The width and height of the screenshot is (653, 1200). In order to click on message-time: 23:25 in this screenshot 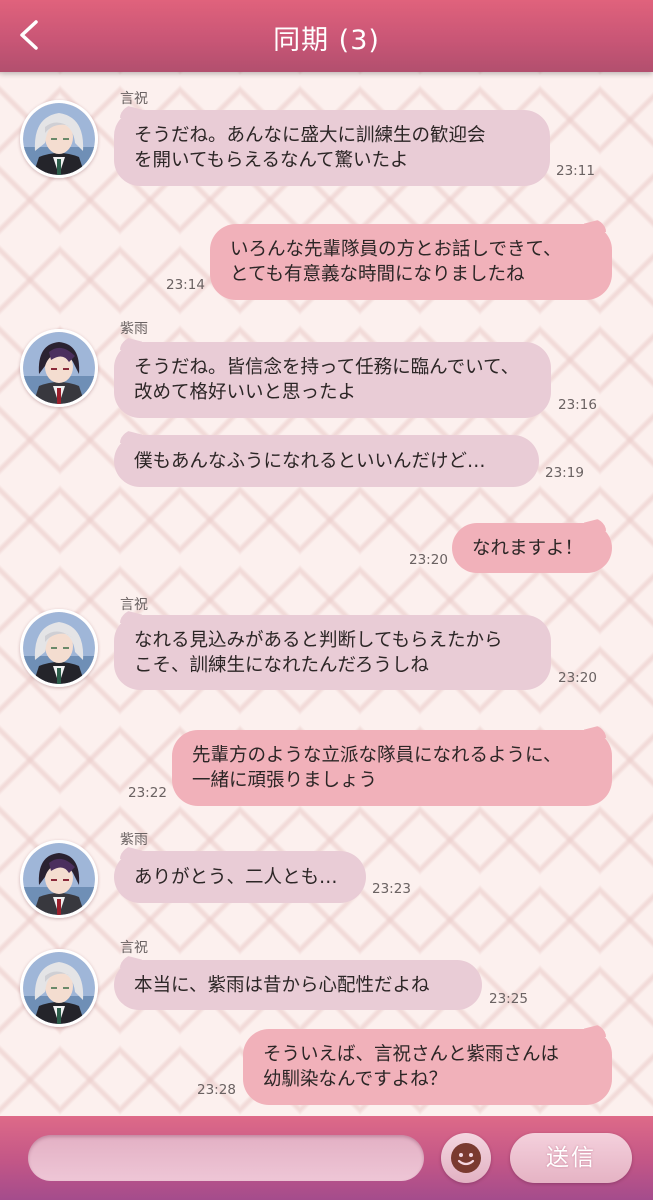, I will do `click(508, 999)`.